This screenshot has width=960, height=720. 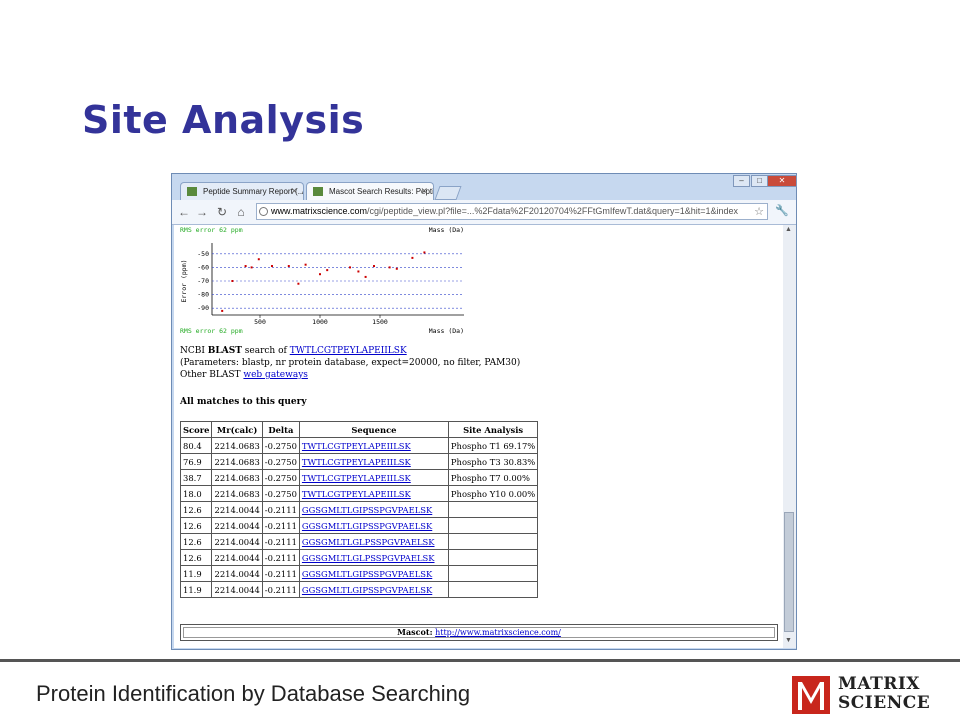 What do you see at coordinates (448, 193) in the screenshot?
I see `new-tab-button` at bounding box center [448, 193].